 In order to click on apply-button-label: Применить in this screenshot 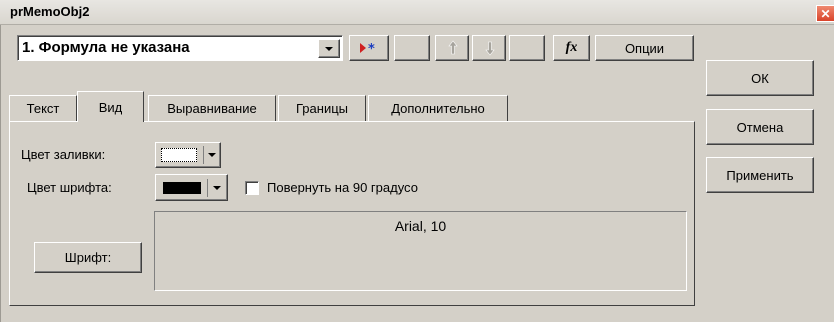, I will do `click(760, 175)`.